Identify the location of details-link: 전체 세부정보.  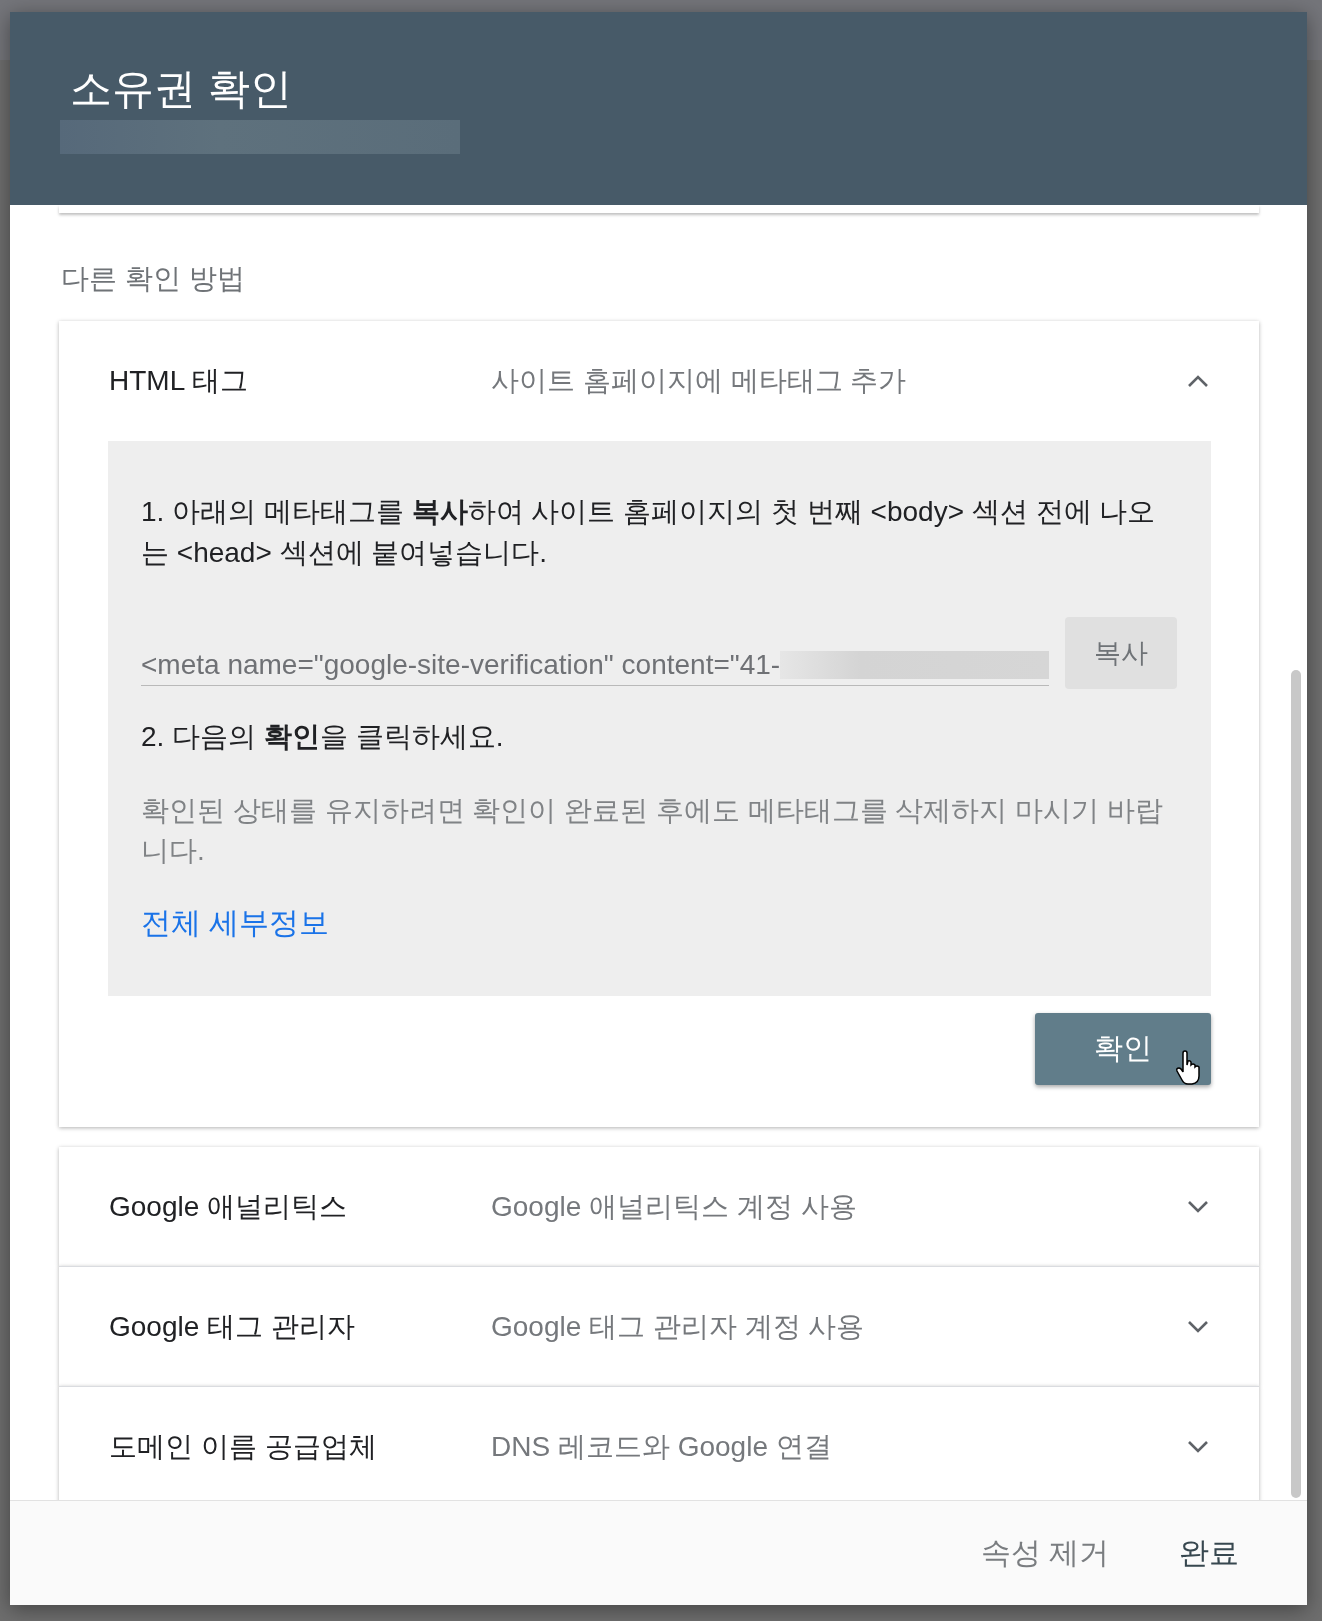
(235, 923).